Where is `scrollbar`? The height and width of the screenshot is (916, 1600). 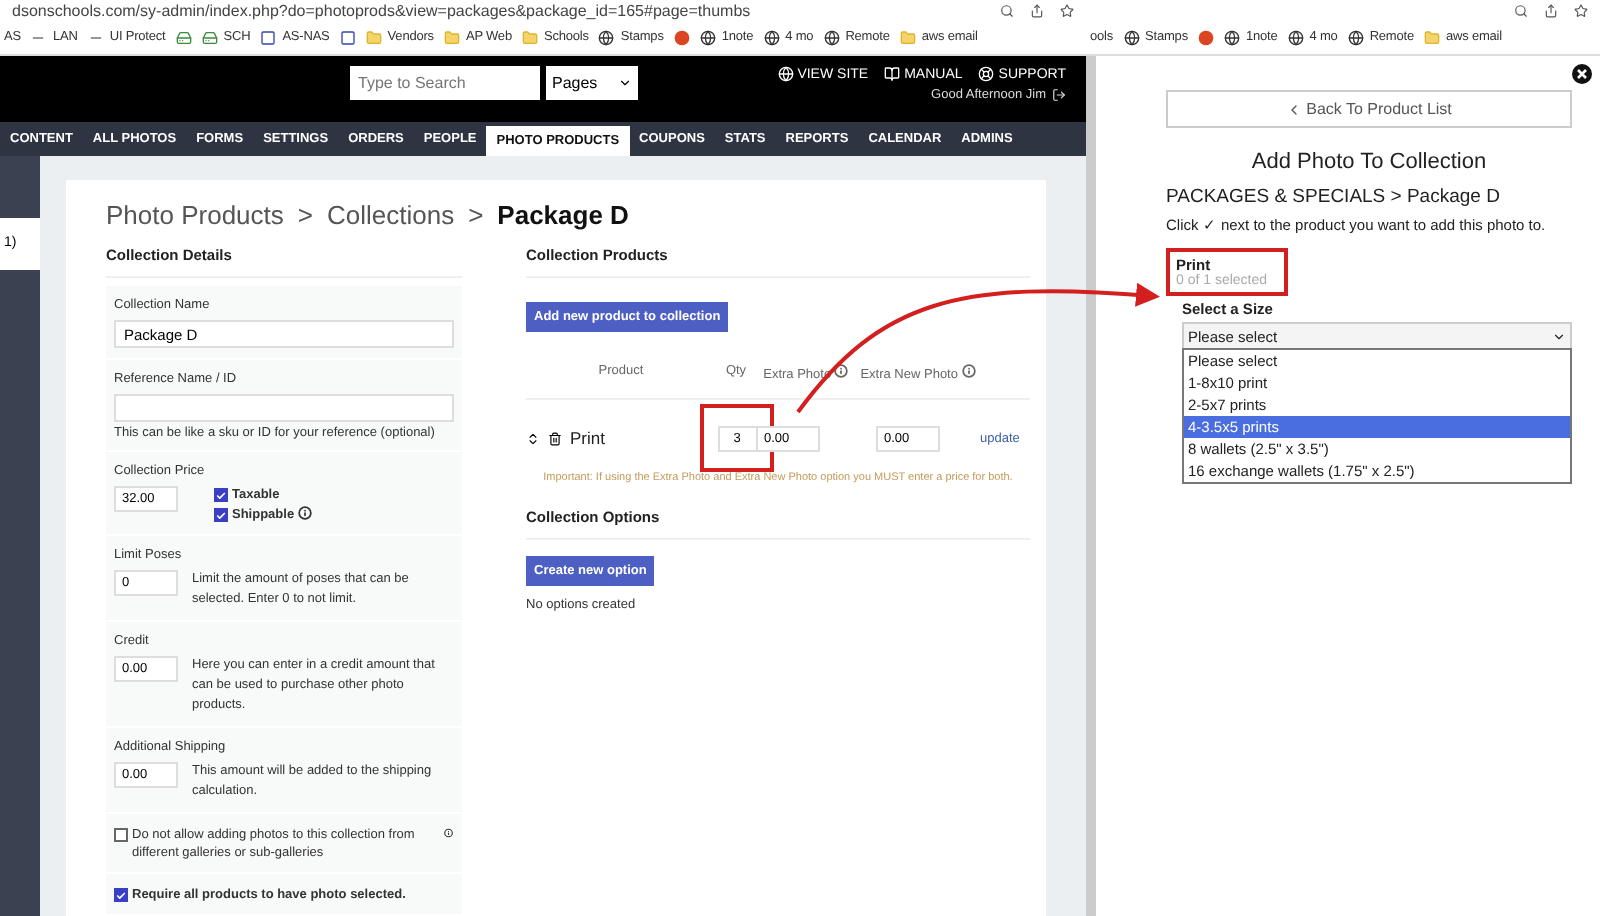 scrollbar is located at coordinates (1091, 486).